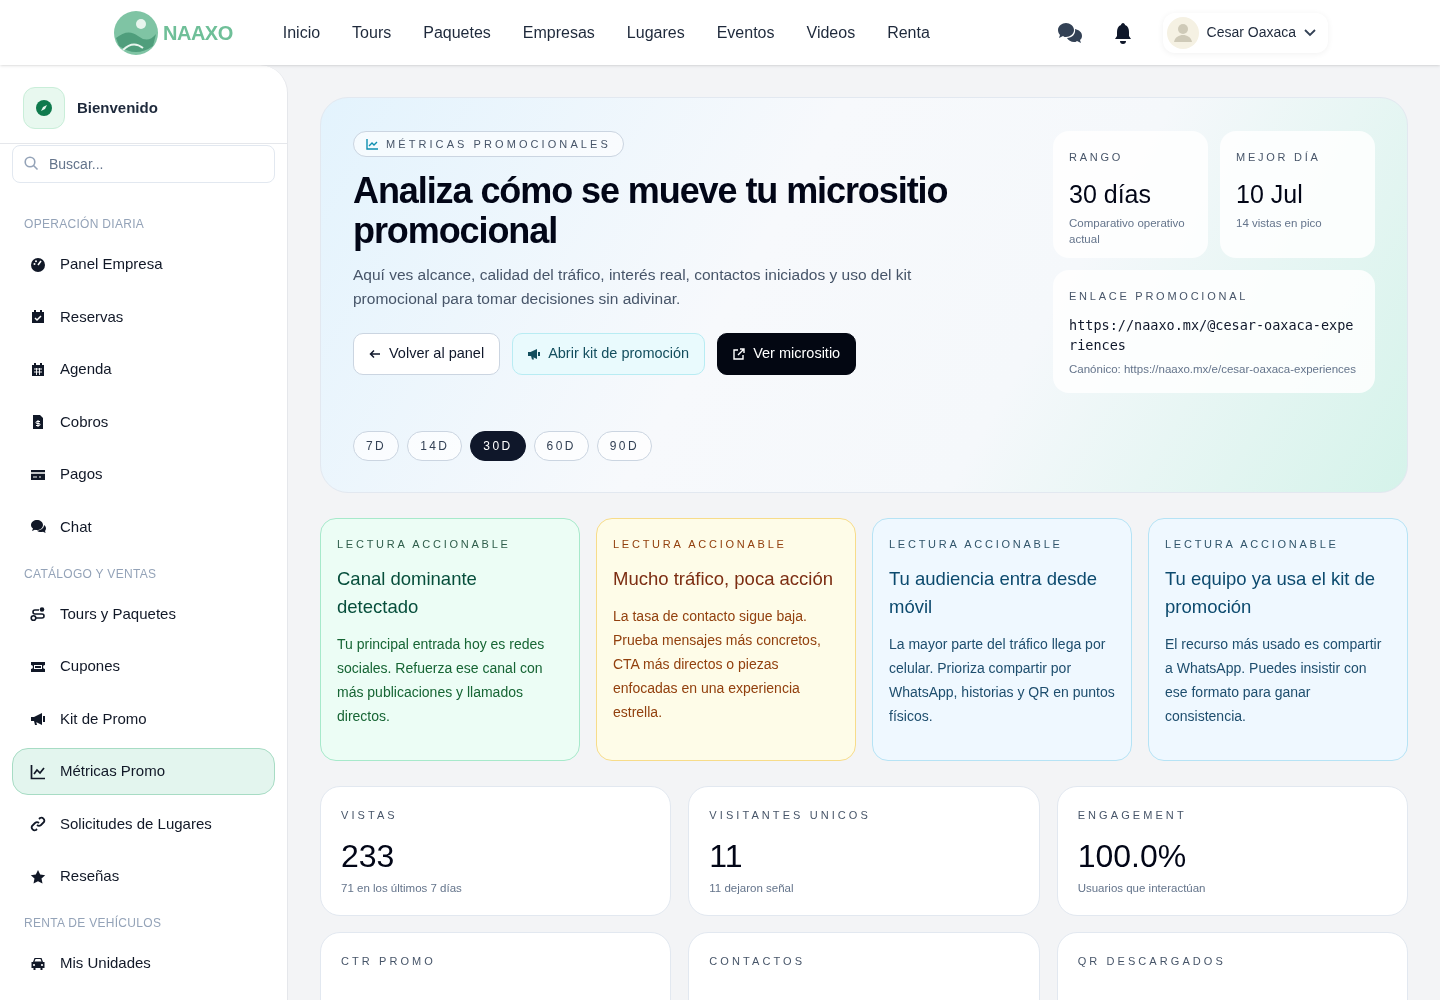 This screenshot has width=1440, height=1000. Describe the element at coordinates (739, 354) in the screenshot. I see `external-link-icon` at that location.